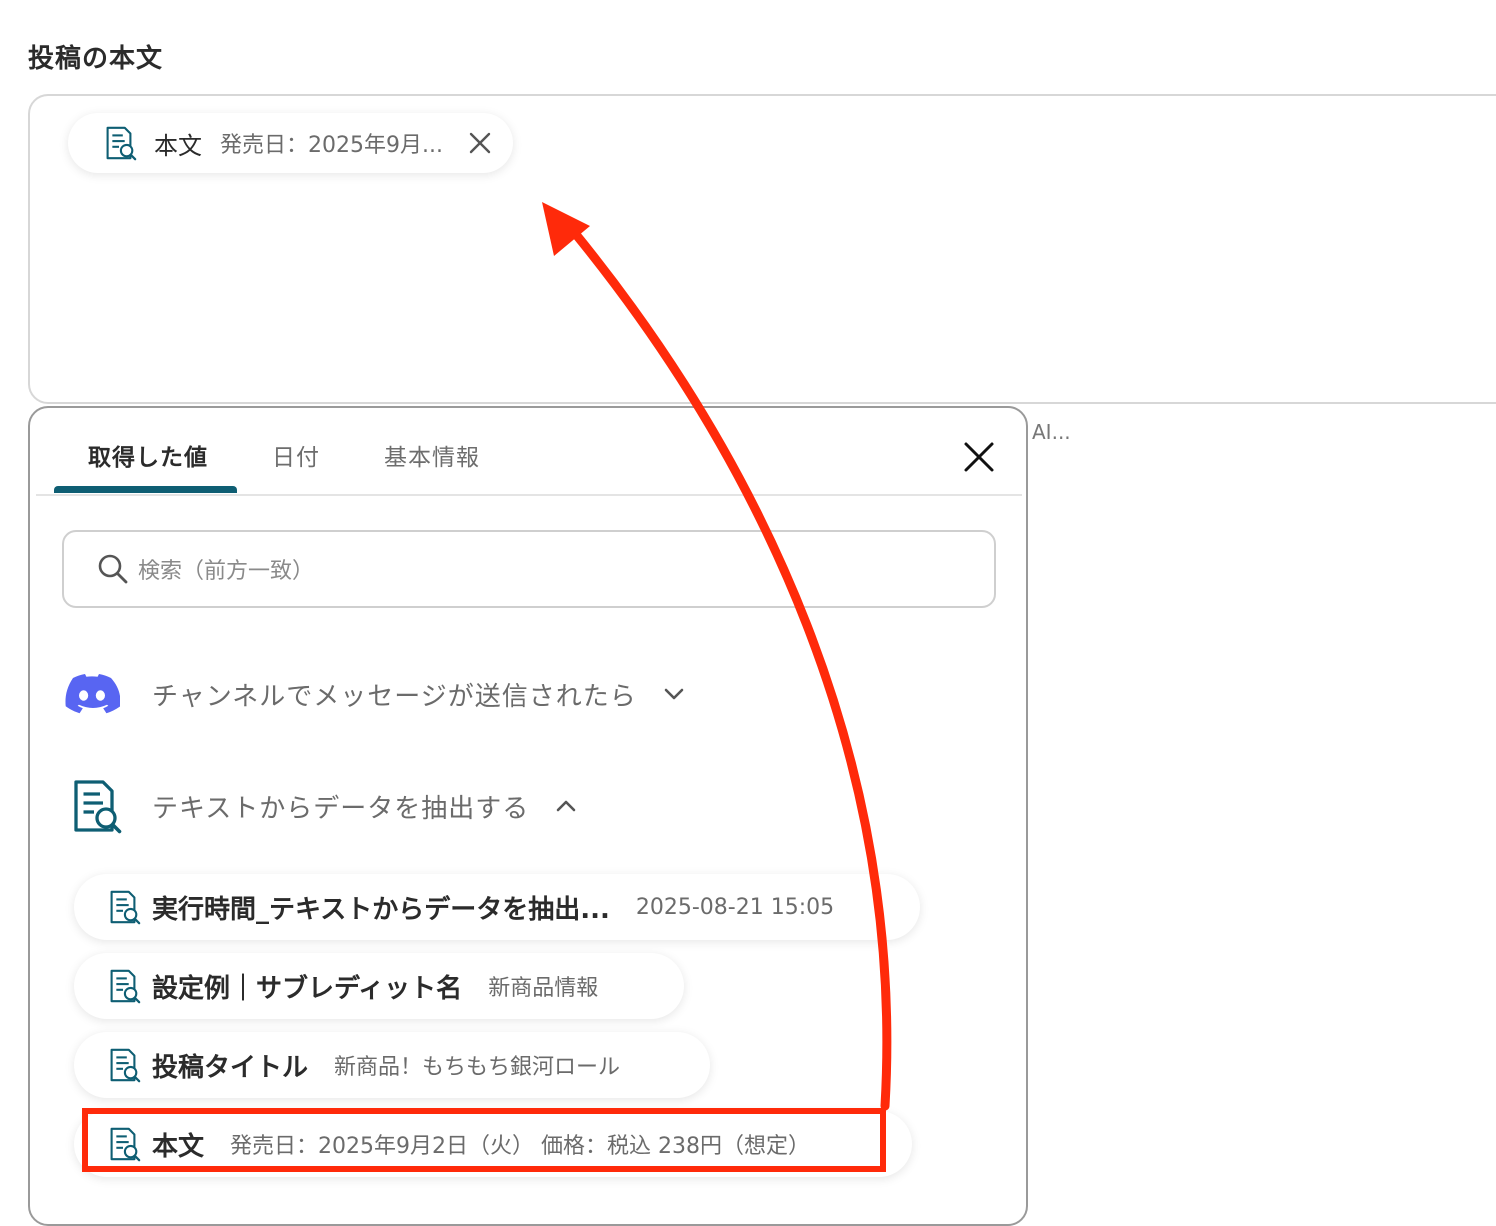 The height and width of the screenshot is (1226, 1496). What do you see at coordinates (566, 806) in the screenshot?
I see `chevron-up-icon` at bounding box center [566, 806].